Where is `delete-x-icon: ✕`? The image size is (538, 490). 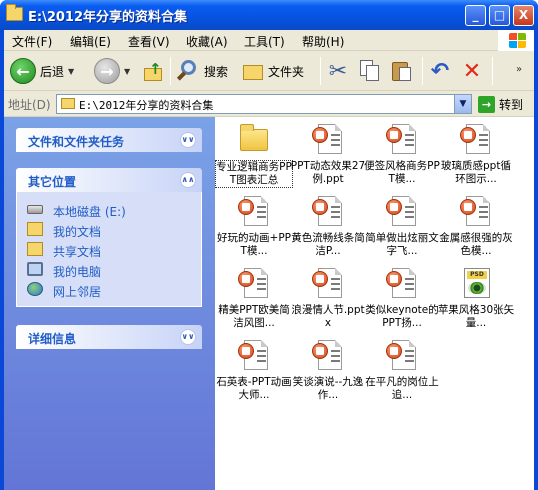
delete-x-icon: ✕ is located at coordinates (472, 71).